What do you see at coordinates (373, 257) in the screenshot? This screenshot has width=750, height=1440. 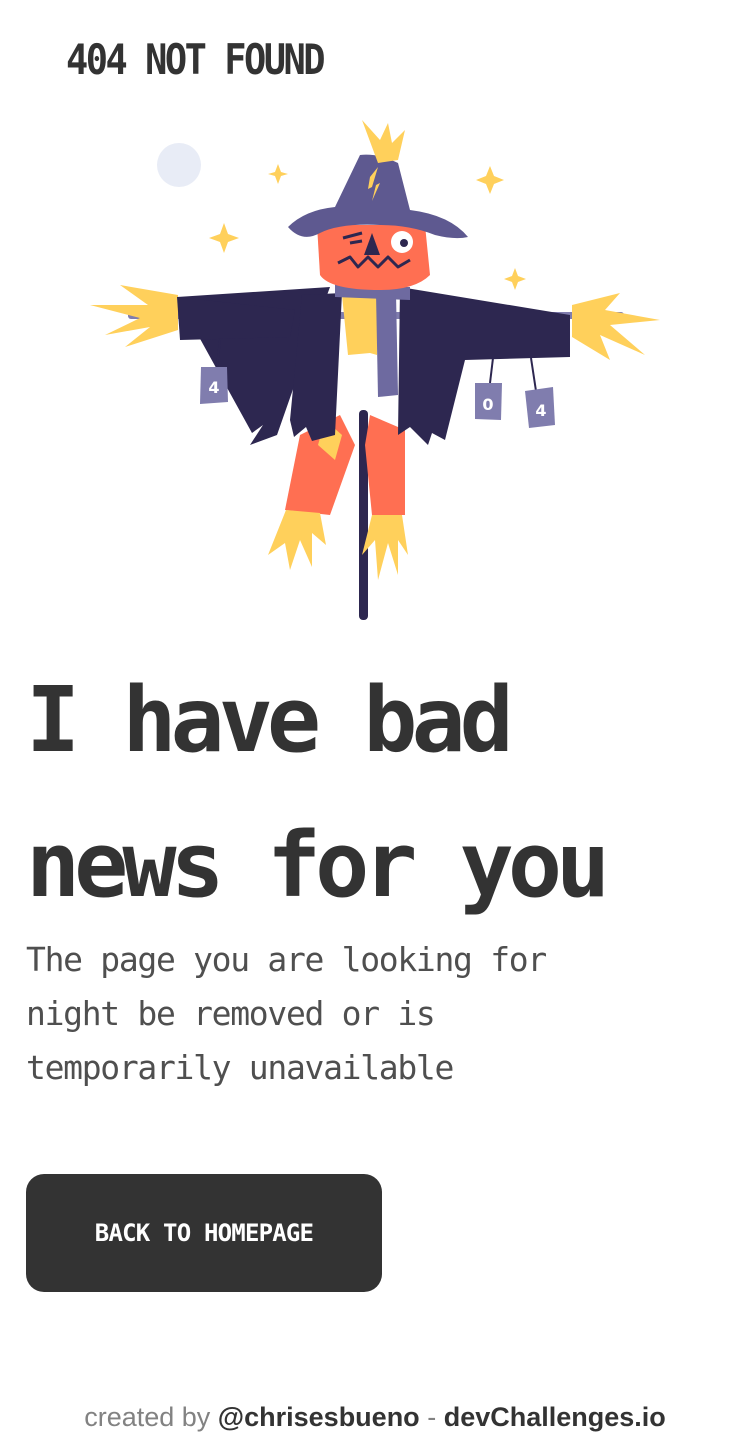 I see `scarecrow-head` at bounding box center [373, 257].